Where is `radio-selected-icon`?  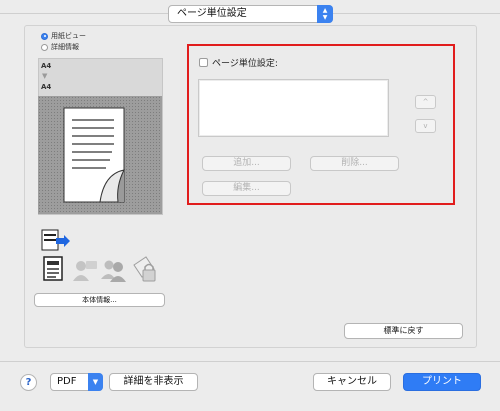
radio-selected-icon is located at coordinates (44, 36).